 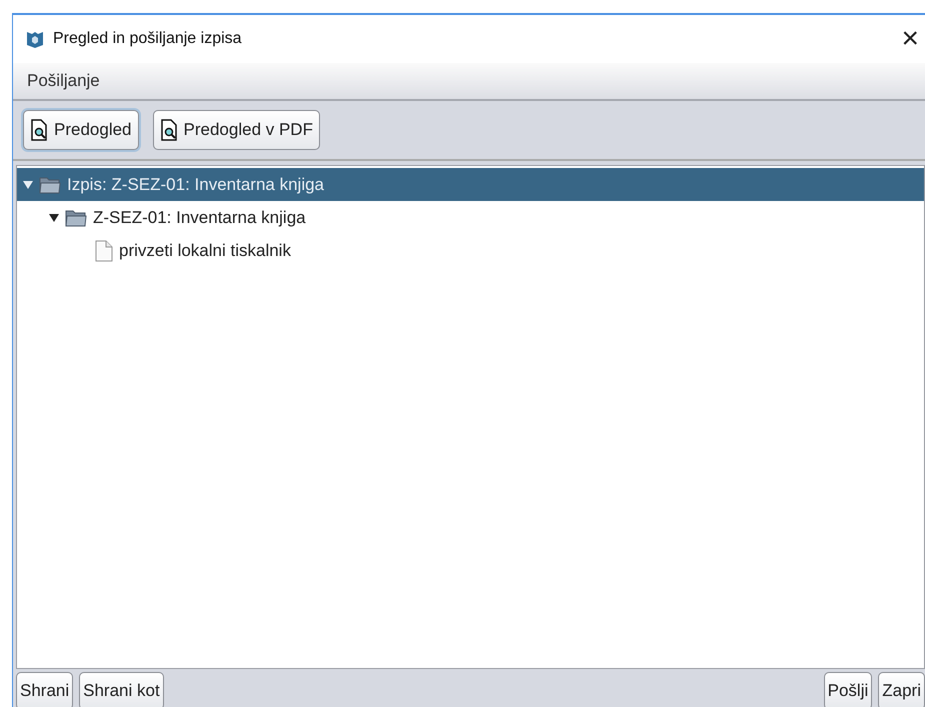 I want to click on dialog-button: Zapri, so click(x=901, y=689).